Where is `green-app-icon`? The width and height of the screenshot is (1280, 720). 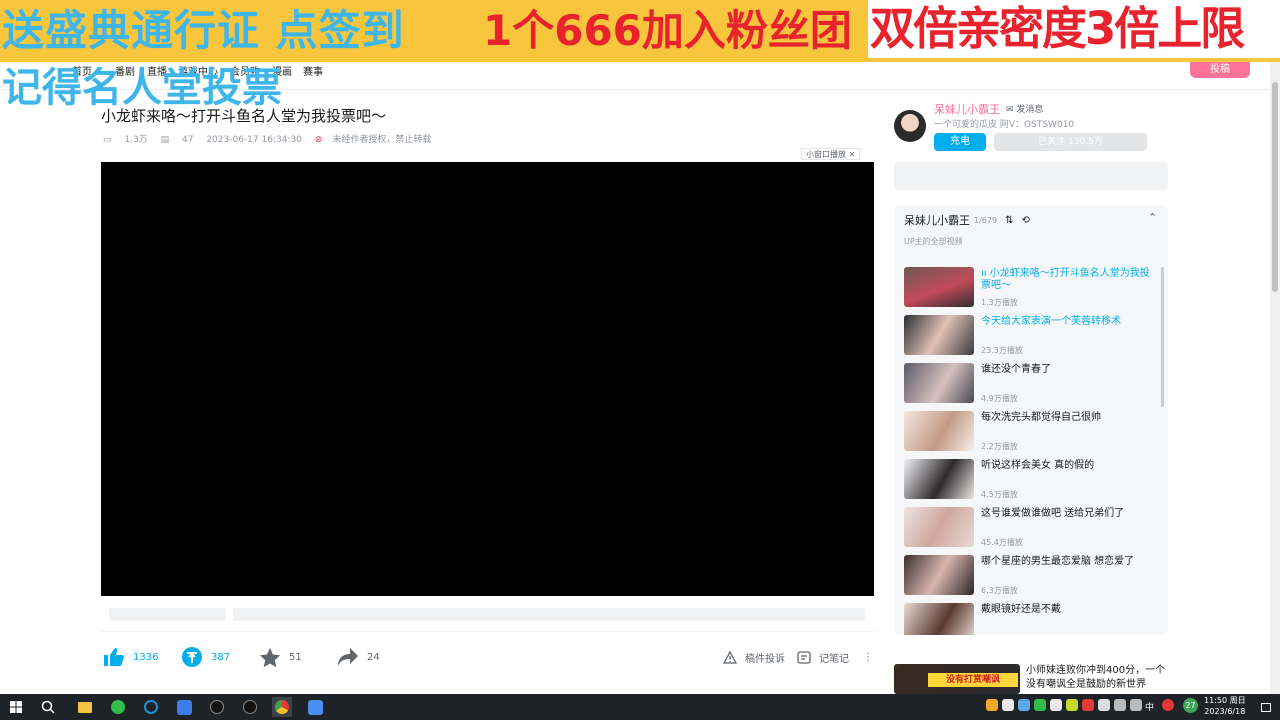 green-app-icon is located at coordinates (118, 707).